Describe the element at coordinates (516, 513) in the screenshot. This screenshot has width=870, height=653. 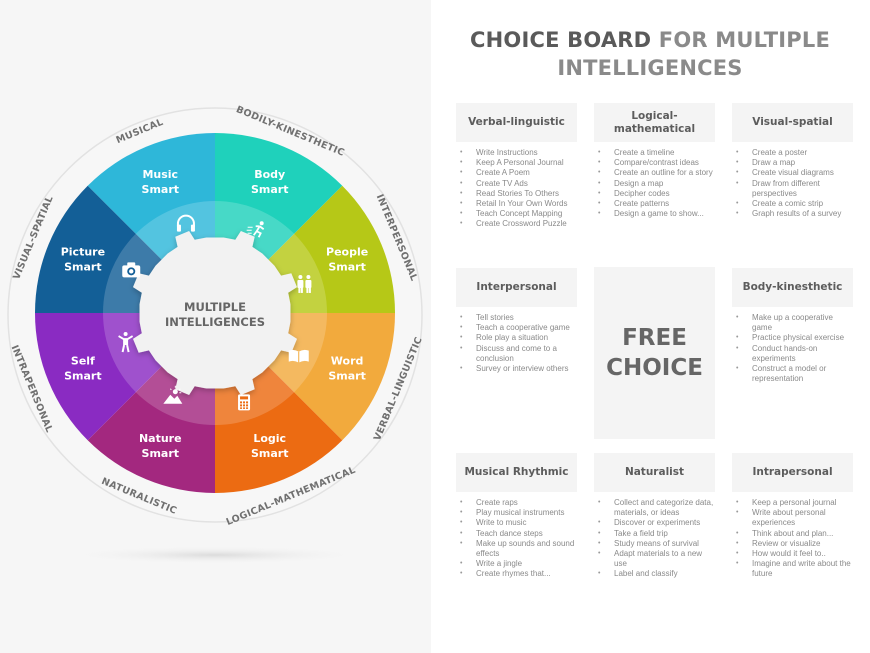
I see `activity-item: Play musical instruments` at that location.